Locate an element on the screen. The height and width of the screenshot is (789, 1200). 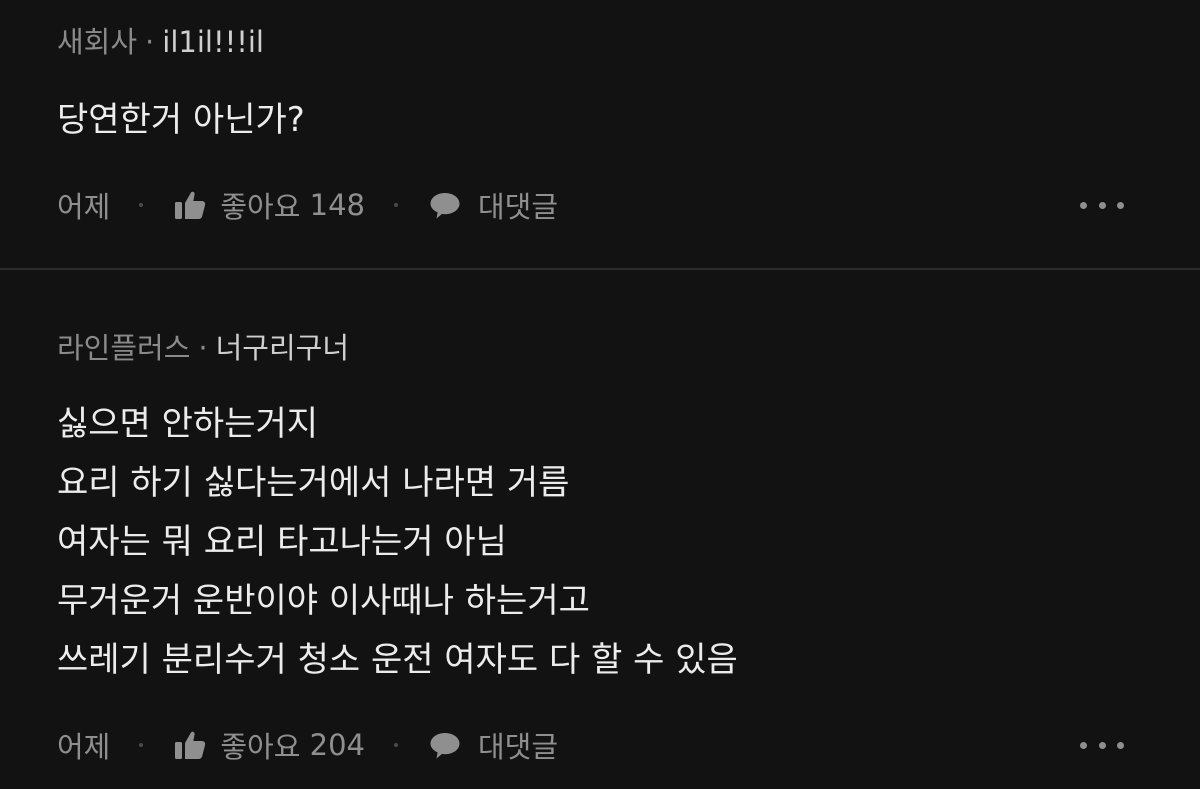
comment-body-line: 당연한거 아닌가? is located at coordinates (181, 120).